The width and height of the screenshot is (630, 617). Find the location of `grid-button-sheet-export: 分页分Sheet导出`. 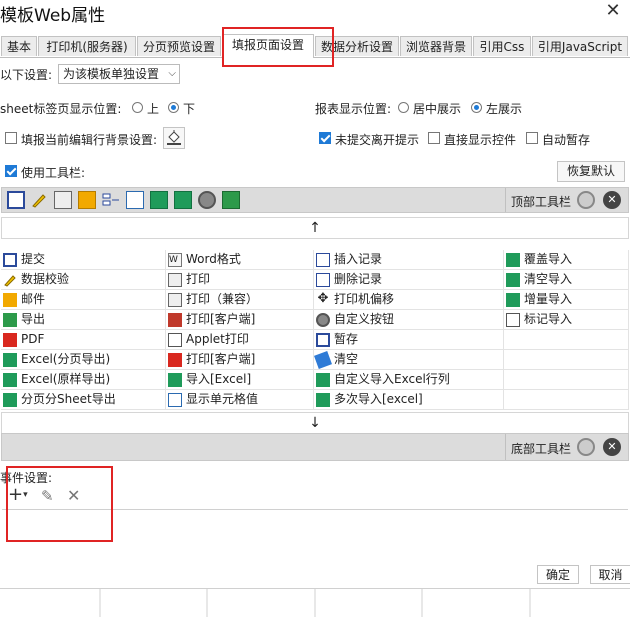

grid-button-sheet-export: 分页分Sheet导出 is located at coordinates (83, 400).